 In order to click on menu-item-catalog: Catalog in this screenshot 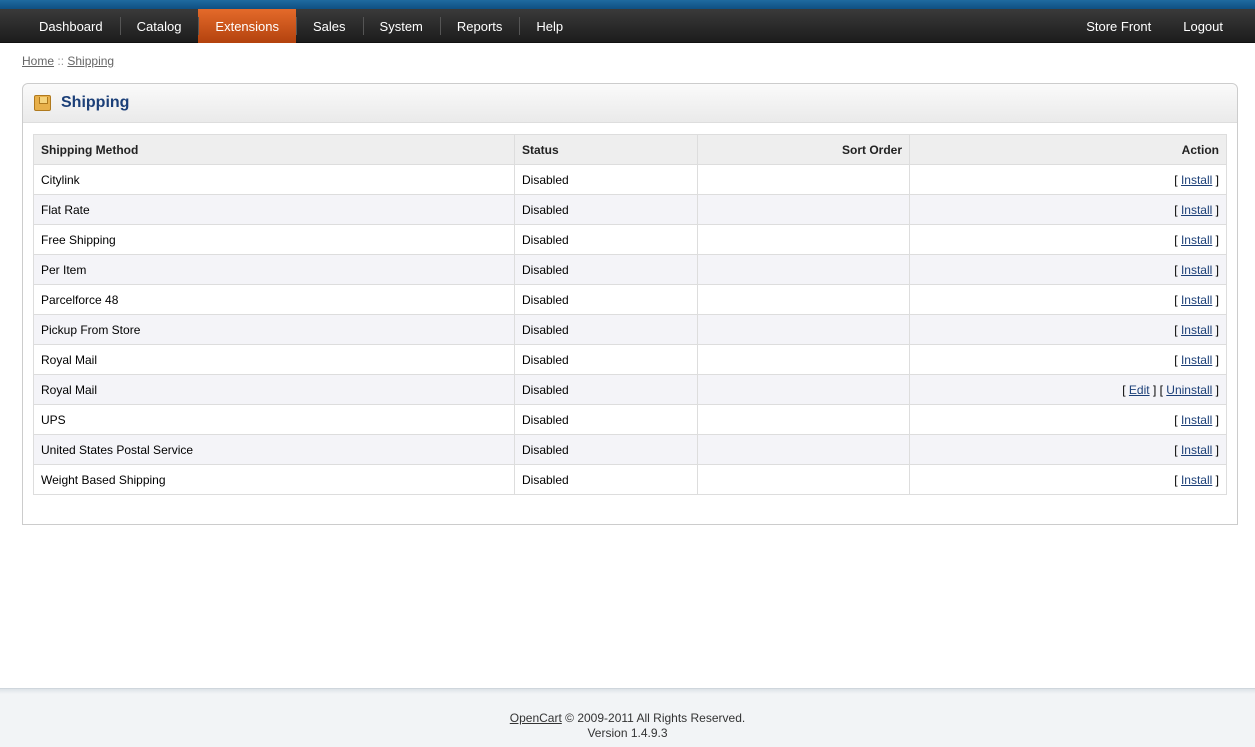, I will do `click(159, 26)`.